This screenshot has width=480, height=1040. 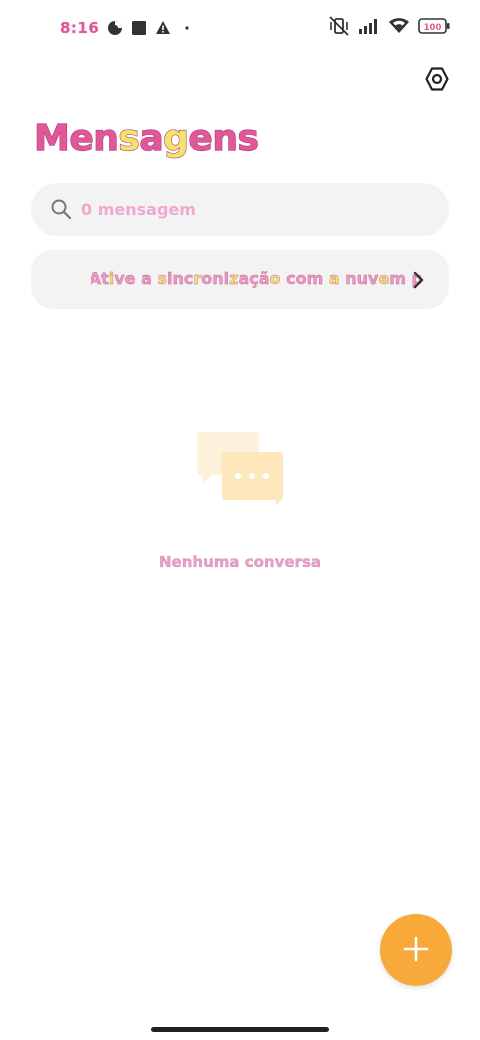 What do you see at coordinates (240, 1029) in the screenshot?
I see `gesture-nav-handle` at bounding box center [240, 1029].